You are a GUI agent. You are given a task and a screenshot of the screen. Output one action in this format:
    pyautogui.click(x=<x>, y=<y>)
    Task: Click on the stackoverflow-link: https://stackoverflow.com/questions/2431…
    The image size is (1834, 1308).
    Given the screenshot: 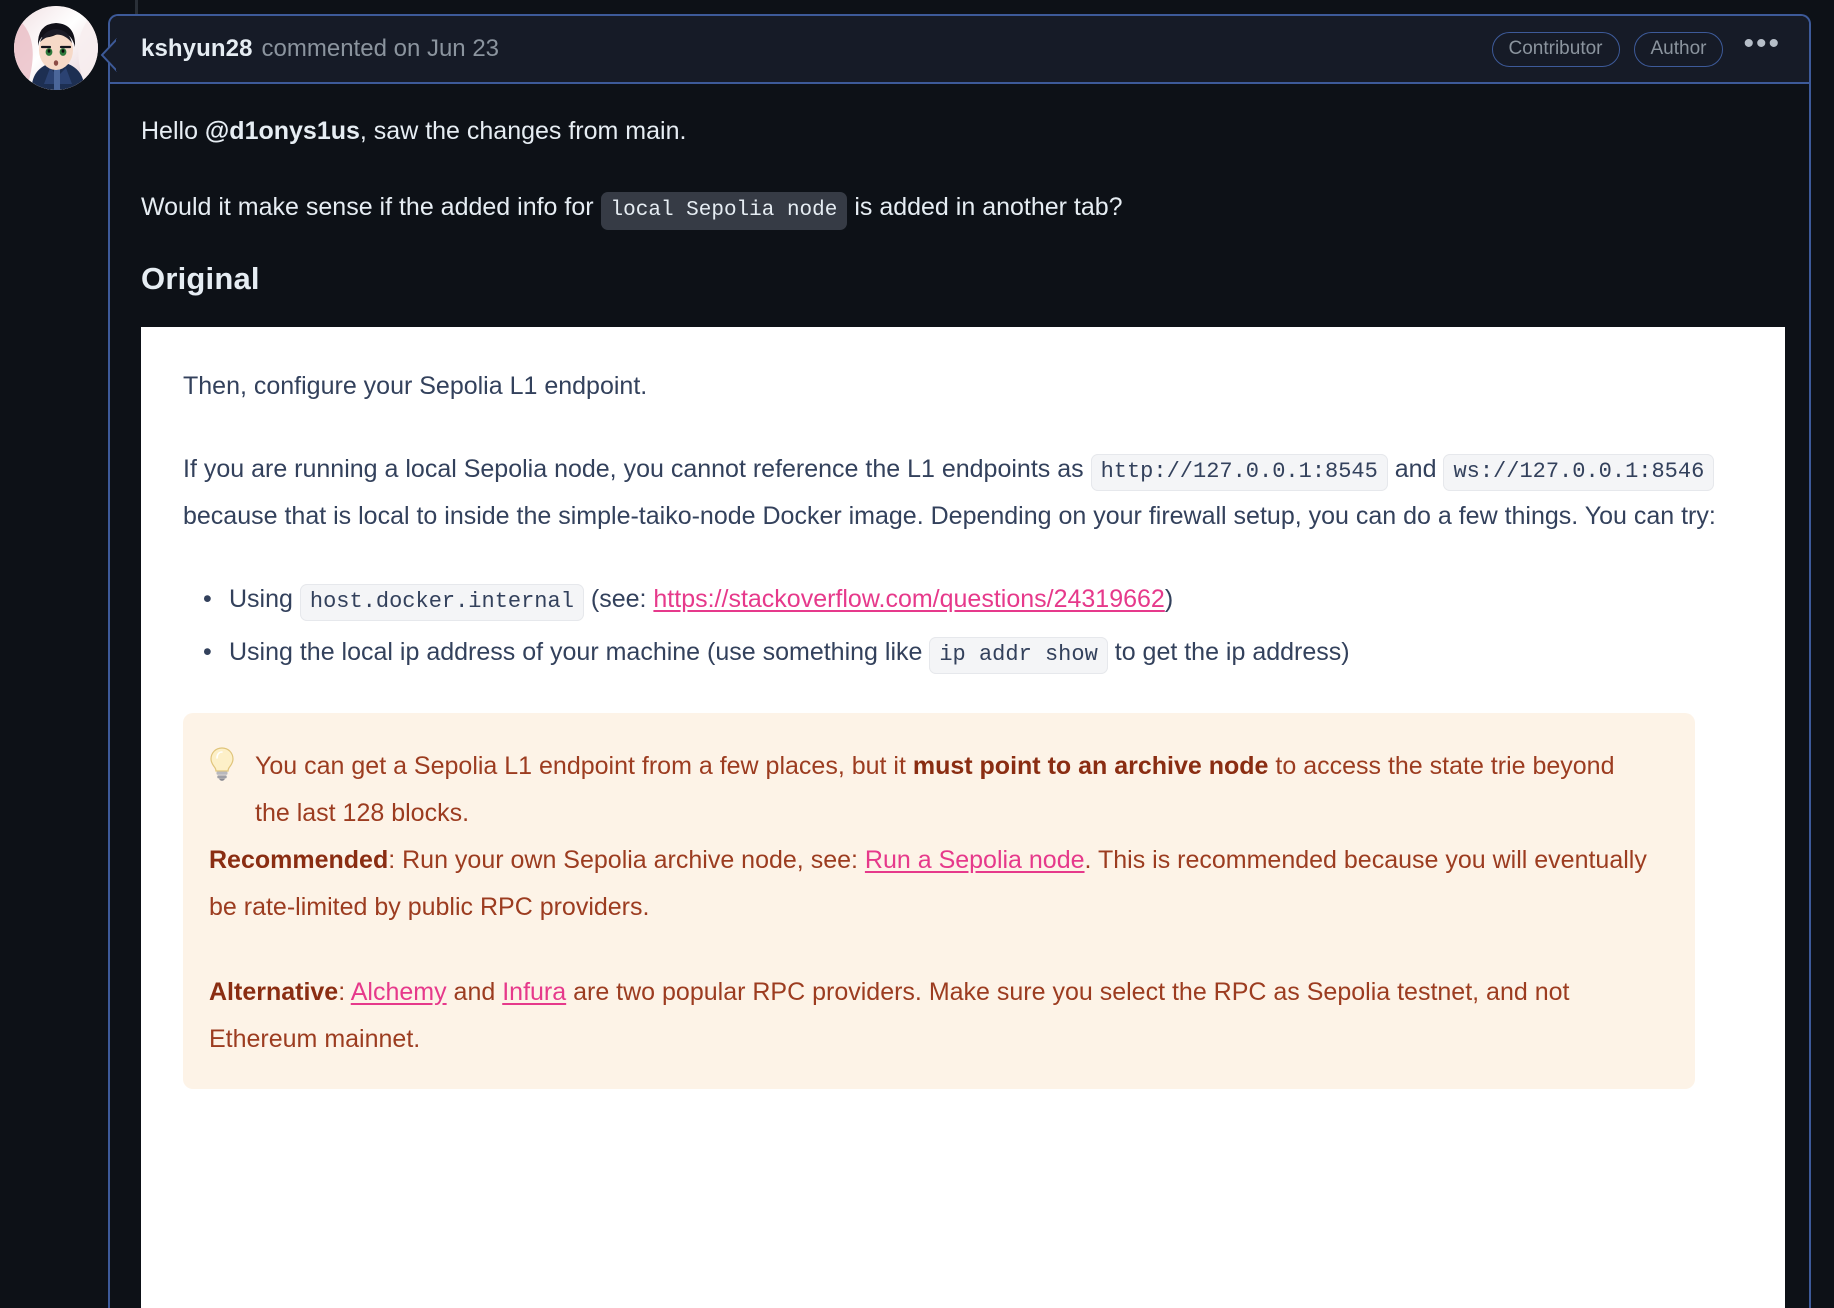 What is the action you would take?
    pyautogui.click(x=908, y=599)
    